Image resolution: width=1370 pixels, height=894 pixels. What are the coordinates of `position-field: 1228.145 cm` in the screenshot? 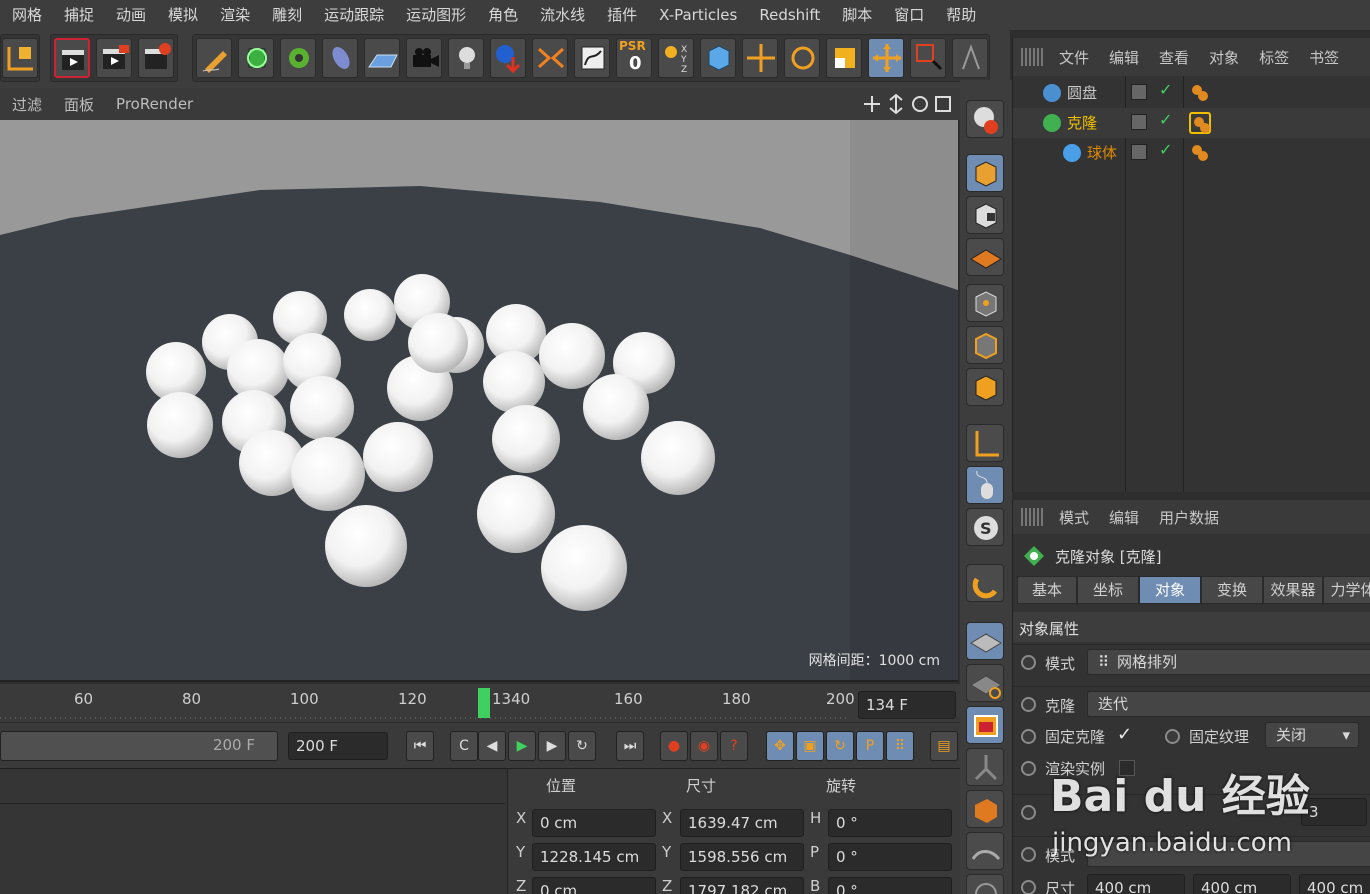 It's located at (594, 857).